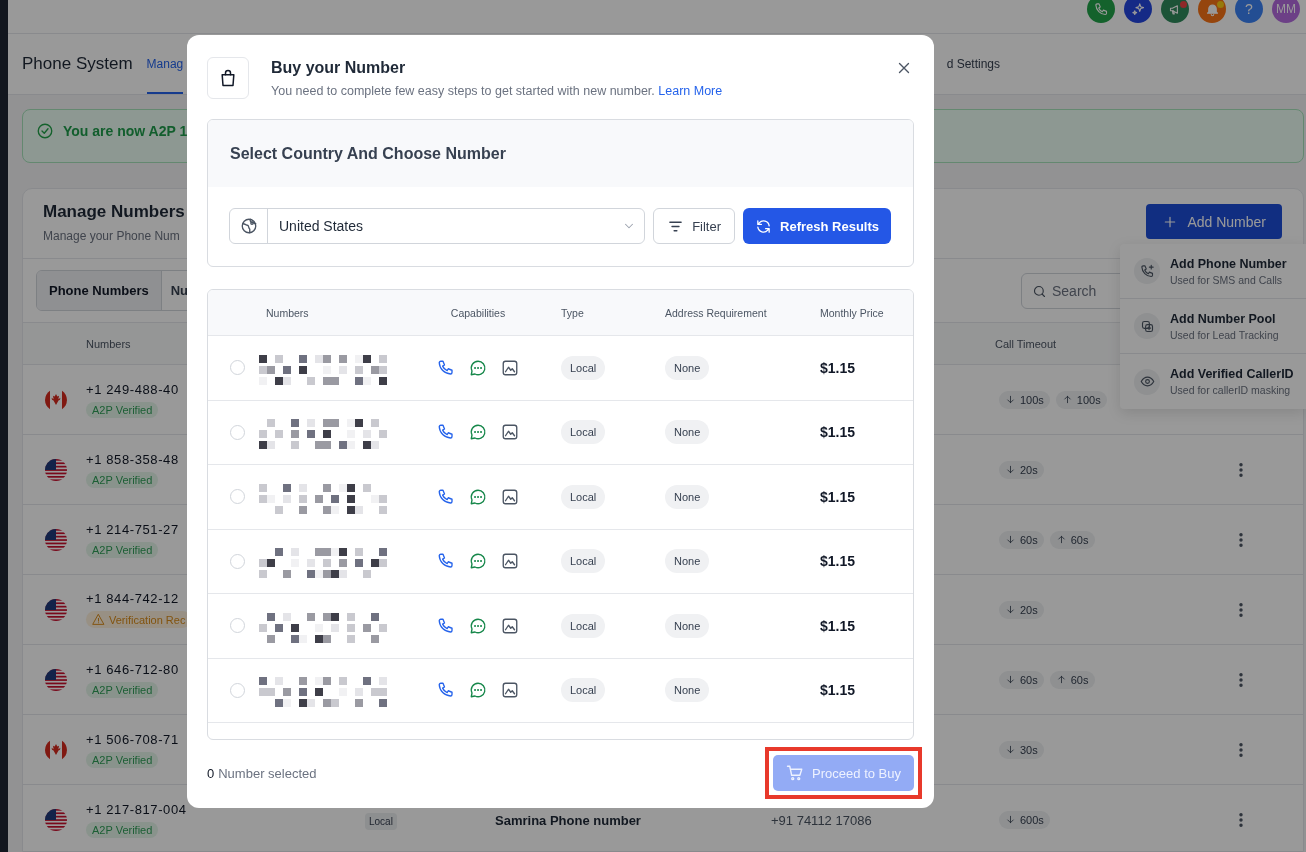 This screenshot has height=852, width=1306. Describe the element at coordinates (716, 312) in the screenshot. I see `column-header: Address Requirement` at that location.